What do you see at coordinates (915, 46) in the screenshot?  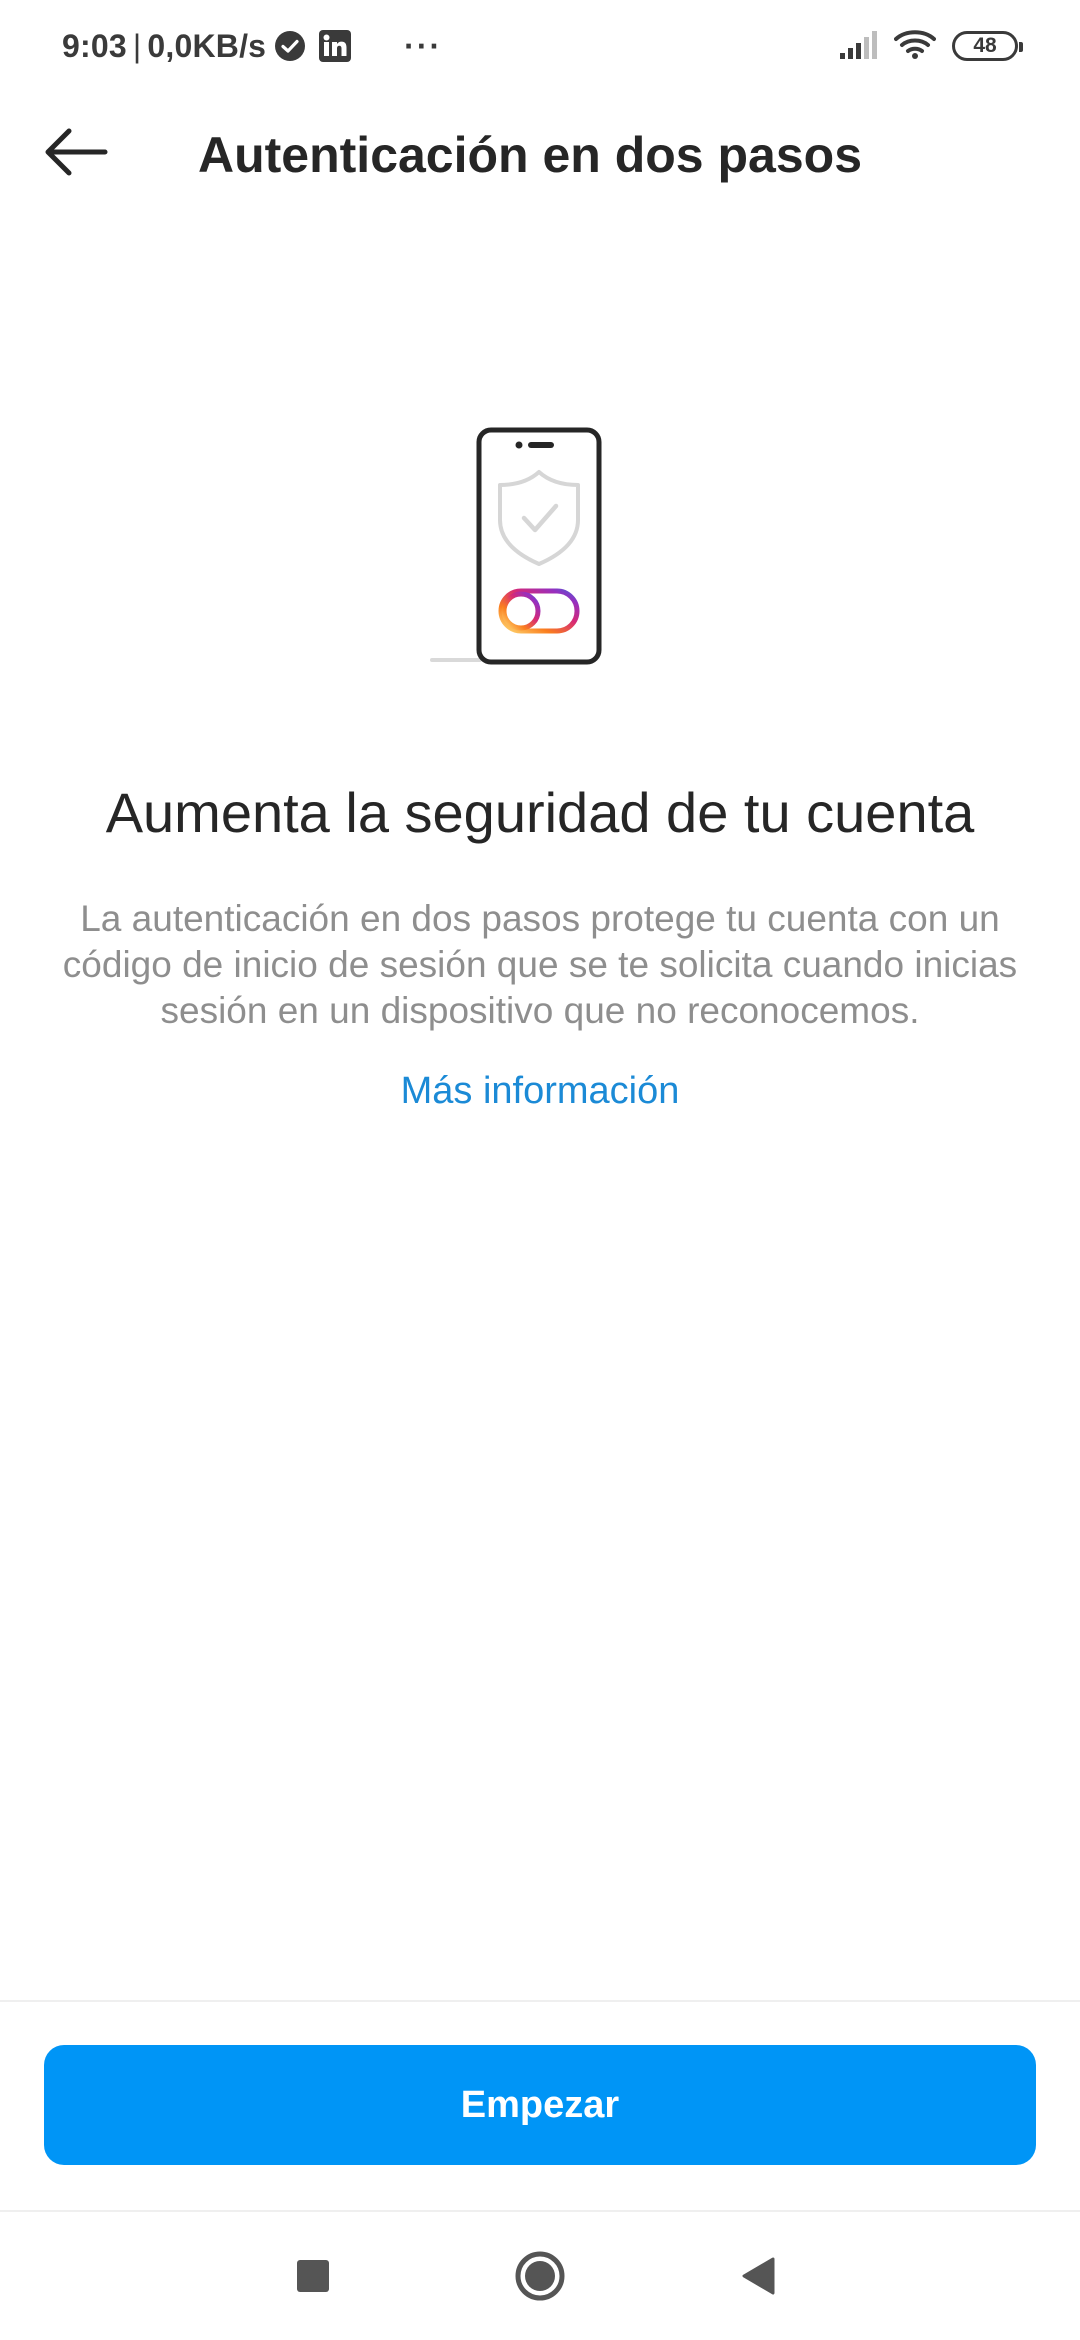 I see `wifi-icon` at bounding box center [915, 46].